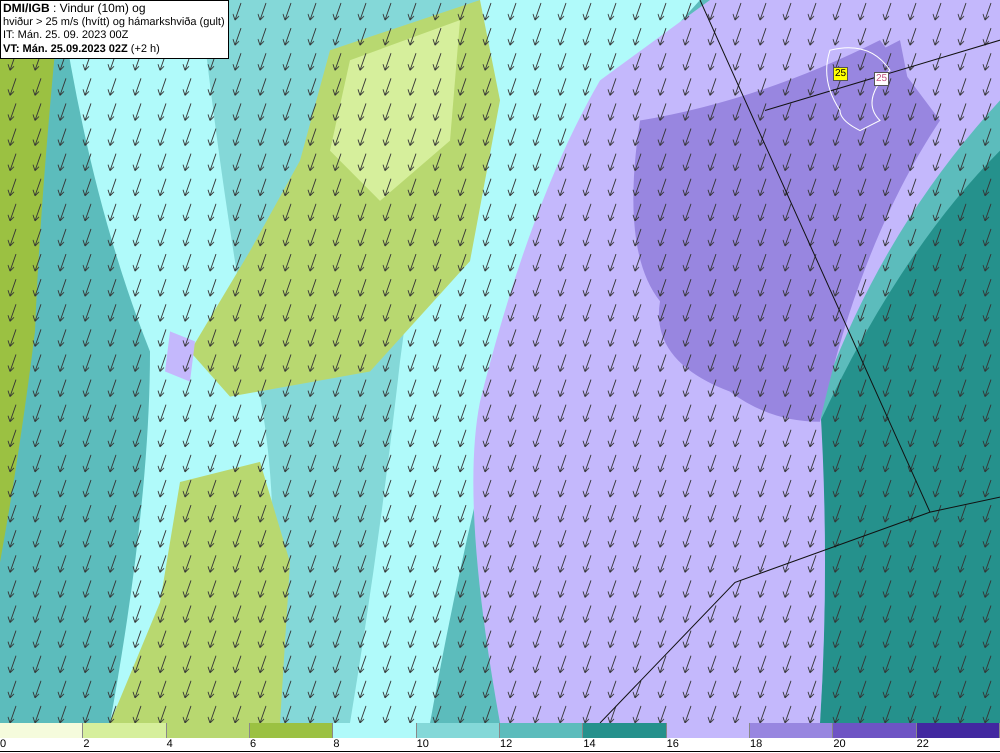 Image resolution: width=1000 pixels, height=753 pixels. I want to click on legend-label: 14, so click(589, 744).